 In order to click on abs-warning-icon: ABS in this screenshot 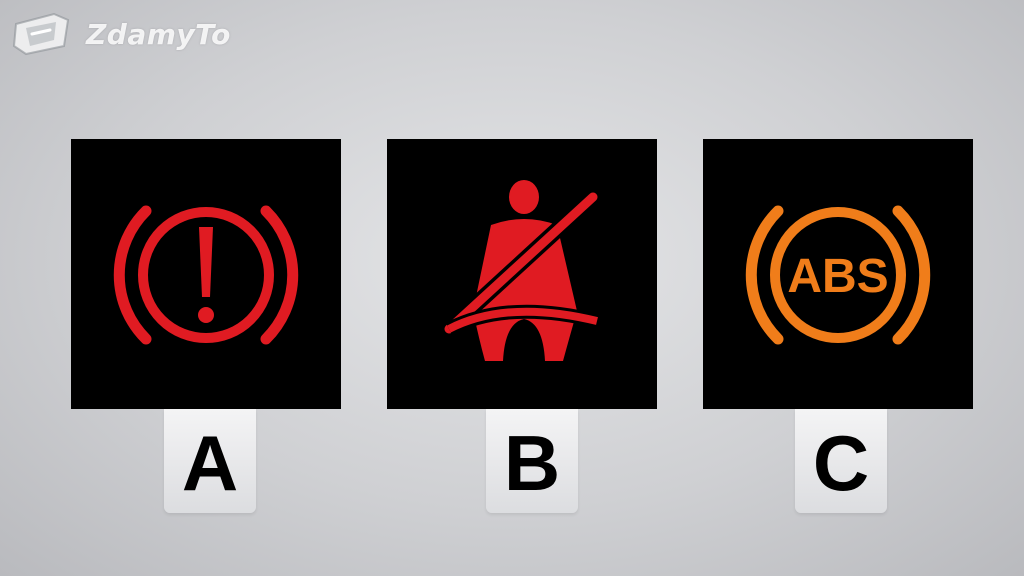, I will do `click(838, 275)`.